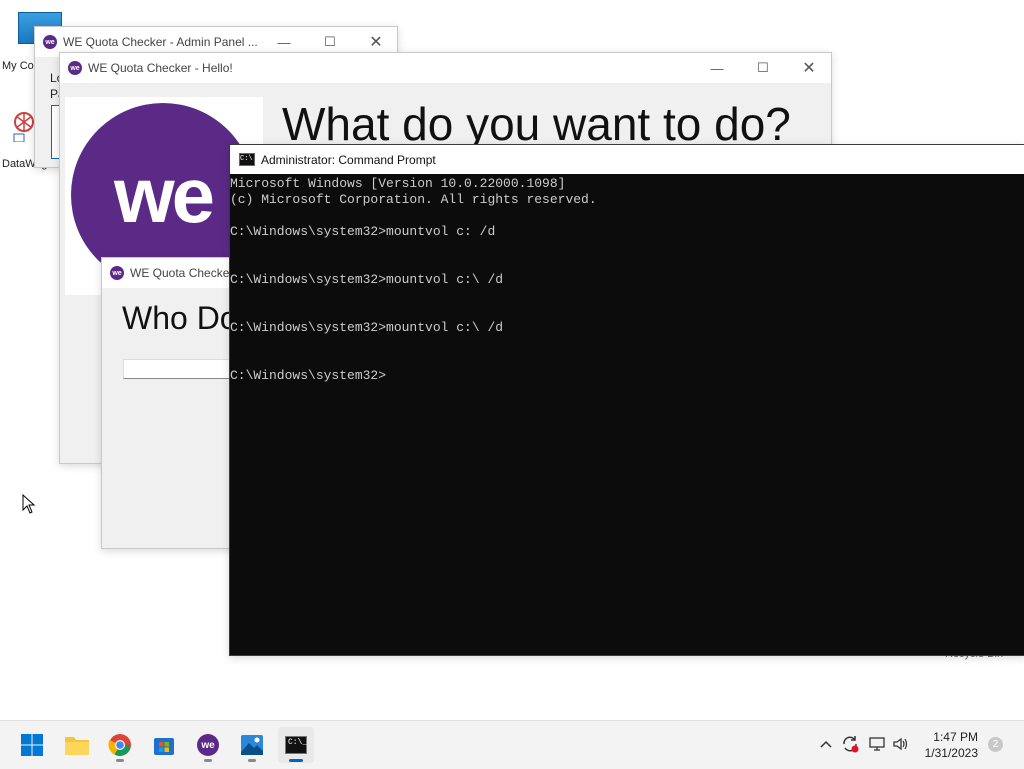 The width and height of the screenshot is (1024, 769). What do you see at coordinates (763, 68) in the screenshot?
I see `maximize-button: ☐` at bounding box center [763, 68].